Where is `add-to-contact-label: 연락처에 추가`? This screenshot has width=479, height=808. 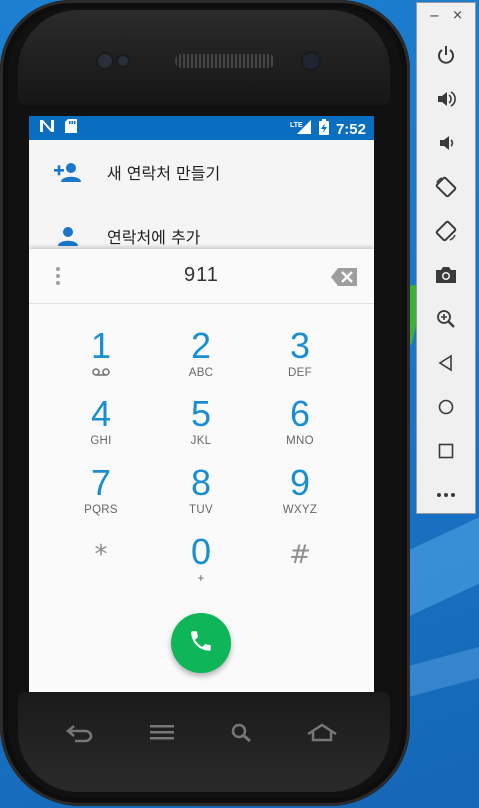
add-to-contact-label: 연락처에 추가 is located at coordinates (154, 237).